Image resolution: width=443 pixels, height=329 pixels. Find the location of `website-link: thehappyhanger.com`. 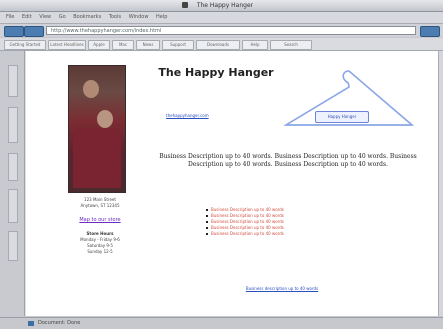

website-link: thehappyhanger.com is located at coordinates (201, 115).